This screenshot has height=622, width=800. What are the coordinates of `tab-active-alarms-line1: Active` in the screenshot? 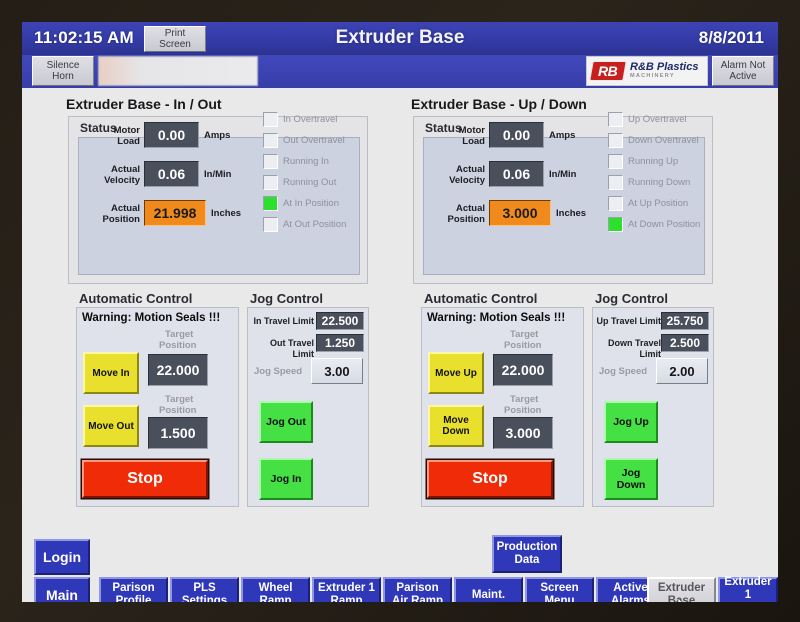 It's located at (630, 588).